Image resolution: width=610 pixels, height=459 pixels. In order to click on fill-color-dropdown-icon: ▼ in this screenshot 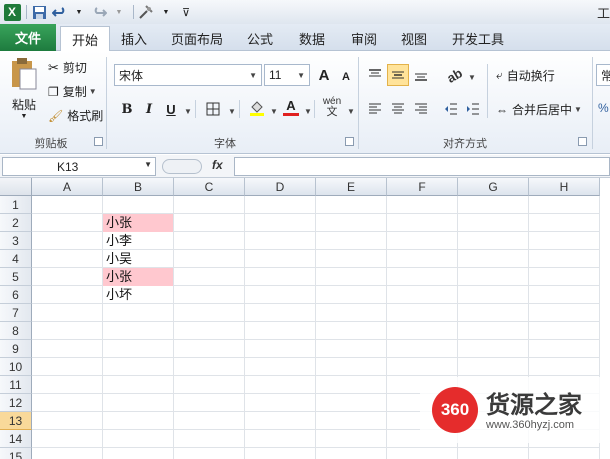, I will do `click(274, 111)`.